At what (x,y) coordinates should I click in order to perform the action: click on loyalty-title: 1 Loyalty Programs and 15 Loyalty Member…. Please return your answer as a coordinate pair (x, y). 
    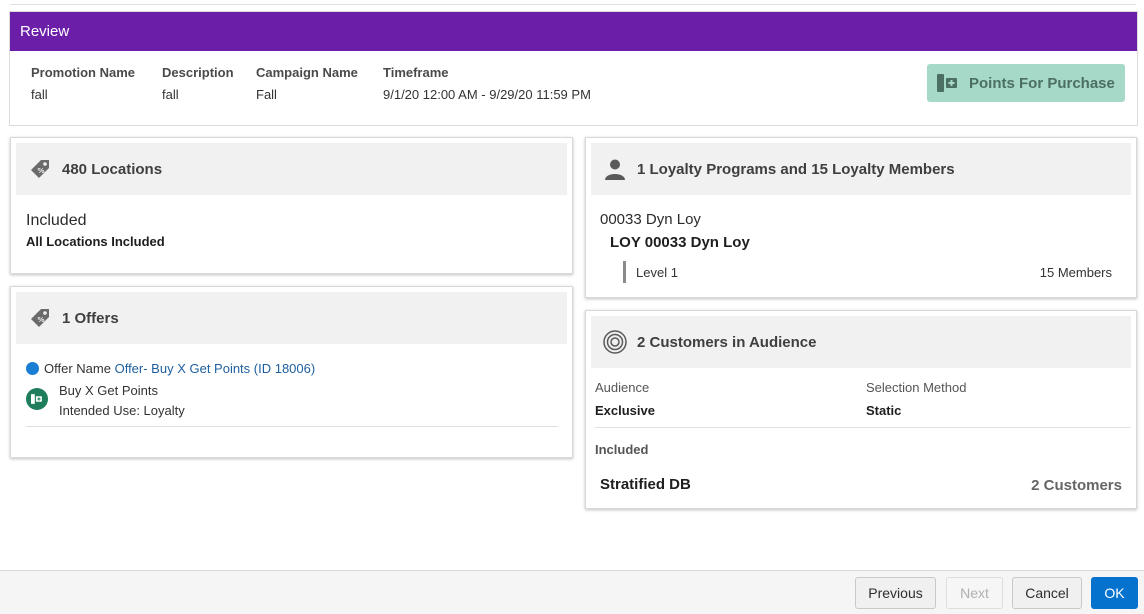
    Looking at the image, I should click on (796, 169).